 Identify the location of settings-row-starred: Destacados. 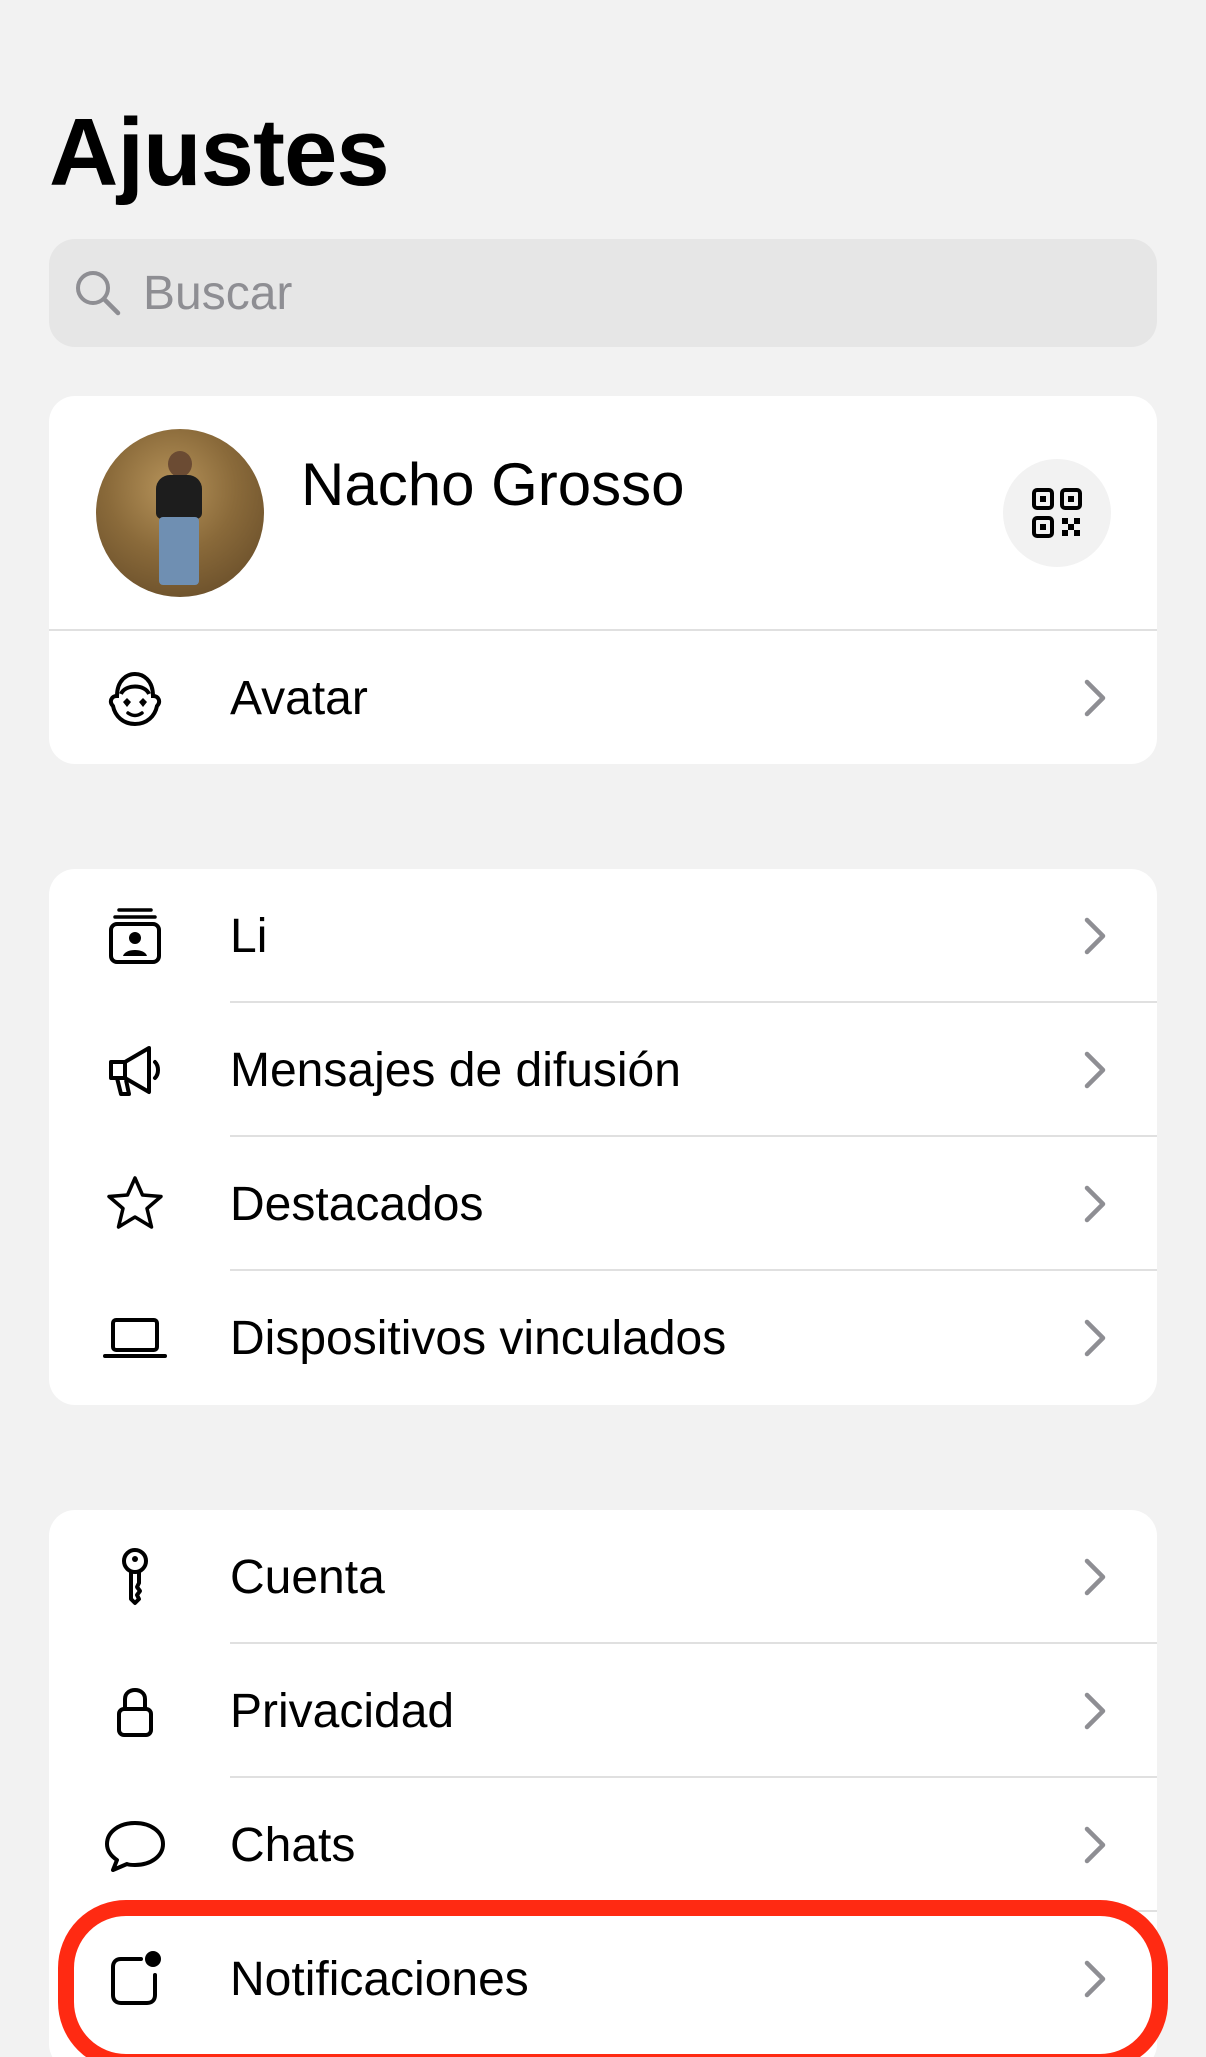
(603, 1204).